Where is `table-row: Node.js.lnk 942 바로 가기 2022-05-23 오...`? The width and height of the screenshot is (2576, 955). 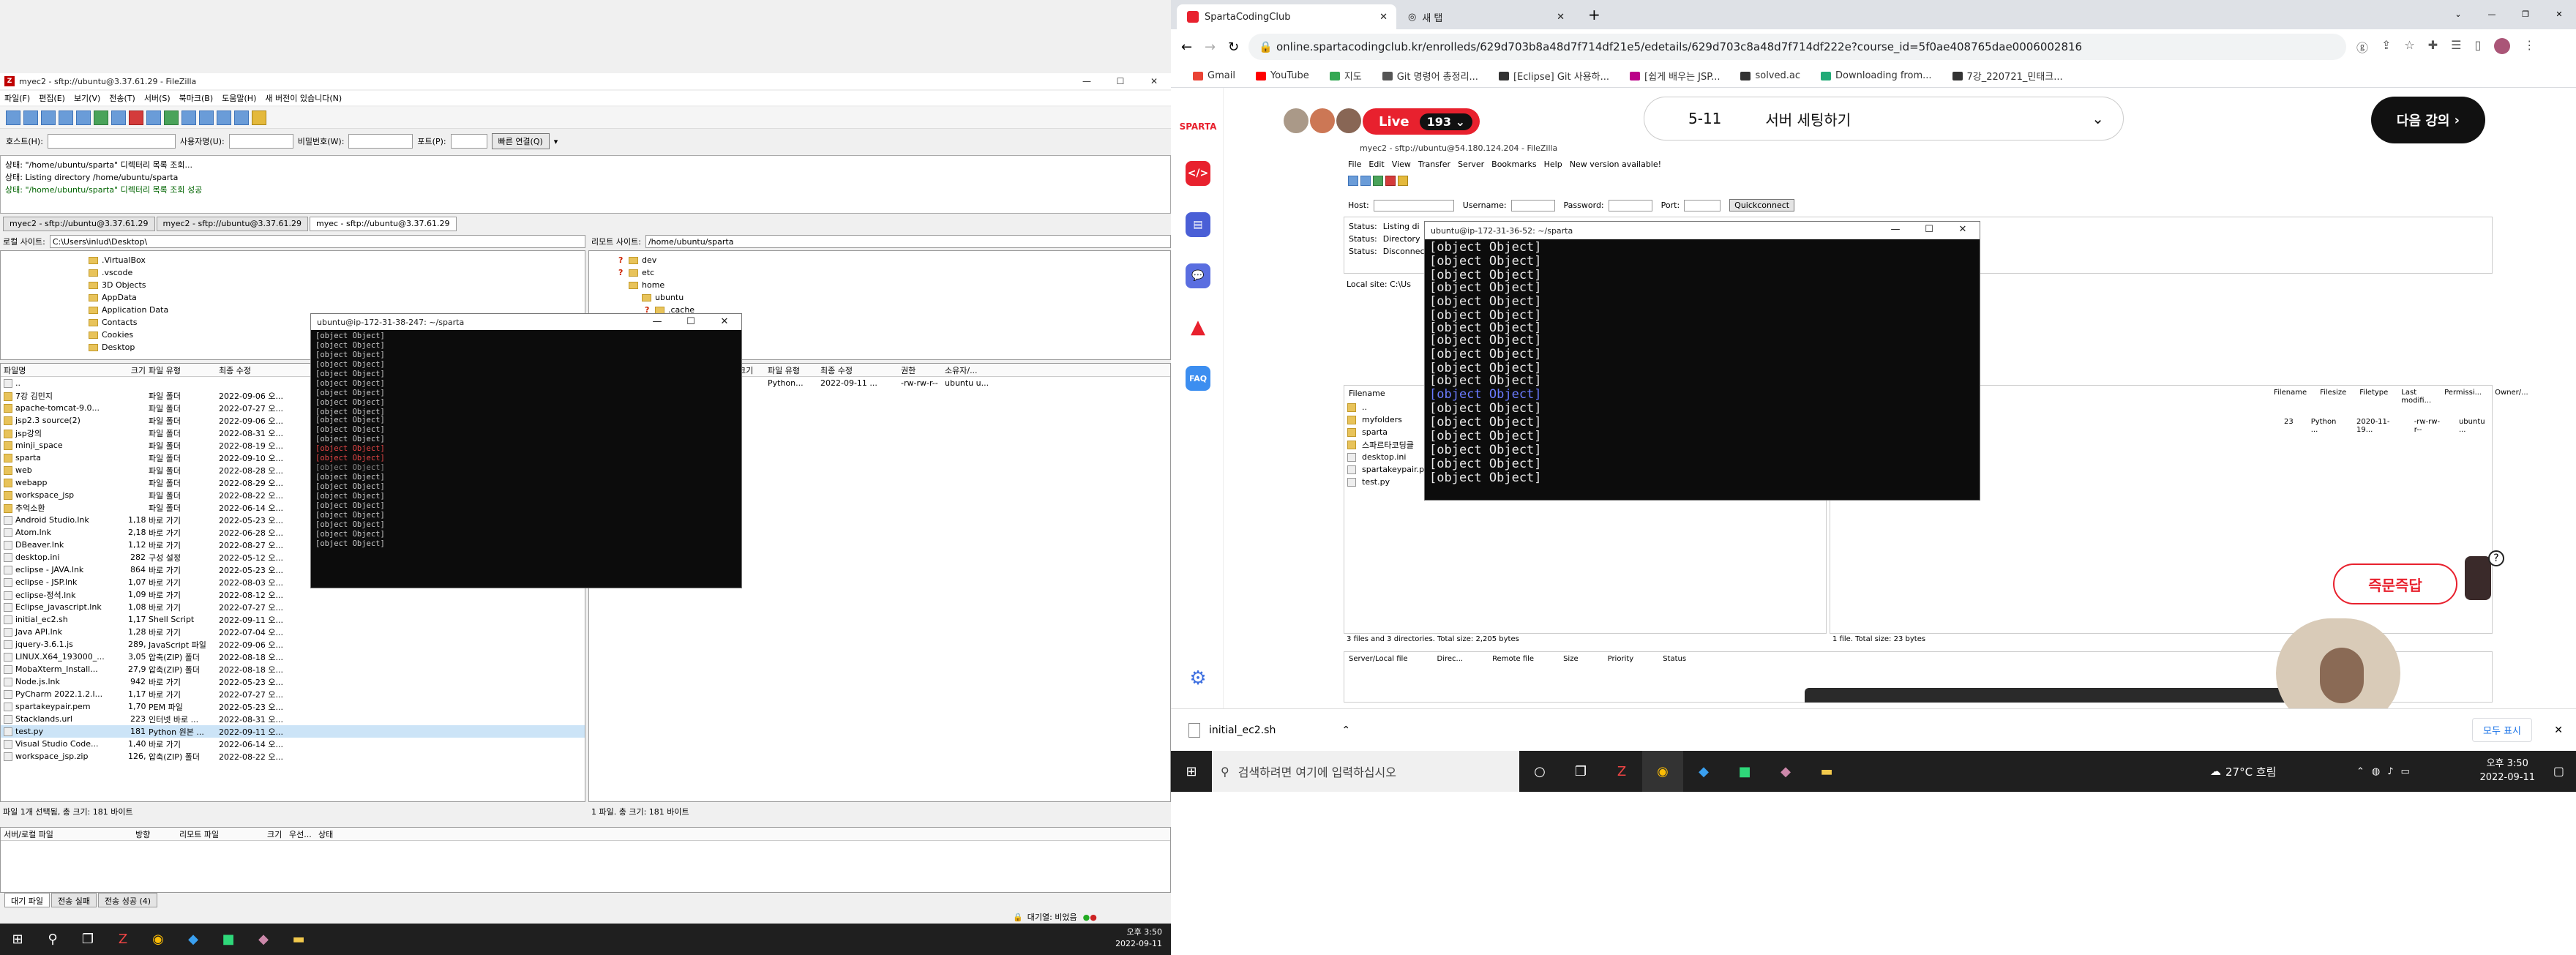
table-row: Node.js.lnk 942 바로 가기 2022-05-23 오... is located at coordinates (293, 681).